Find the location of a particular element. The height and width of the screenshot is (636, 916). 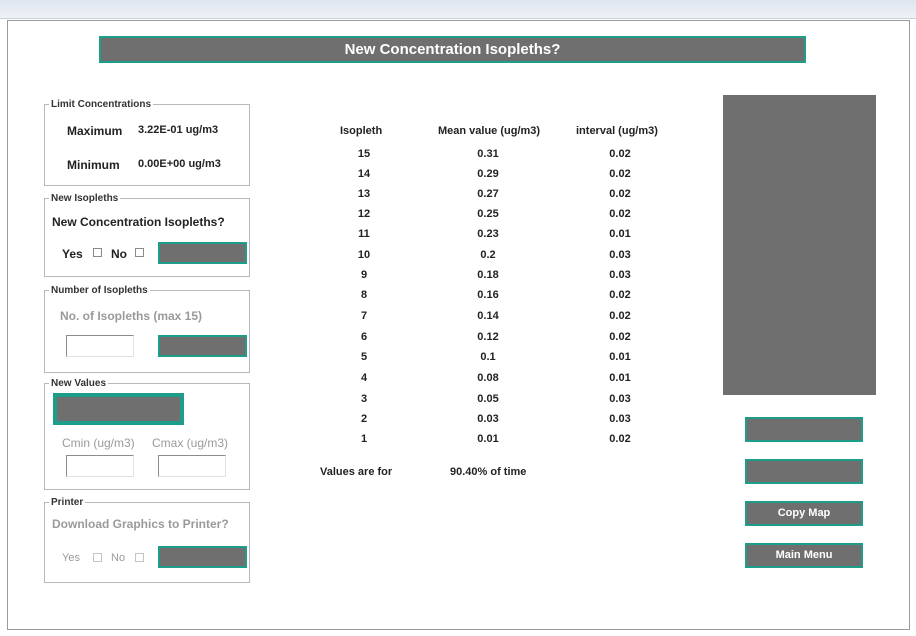

mean-value: 0.31 is located at coordinates (488, 154).